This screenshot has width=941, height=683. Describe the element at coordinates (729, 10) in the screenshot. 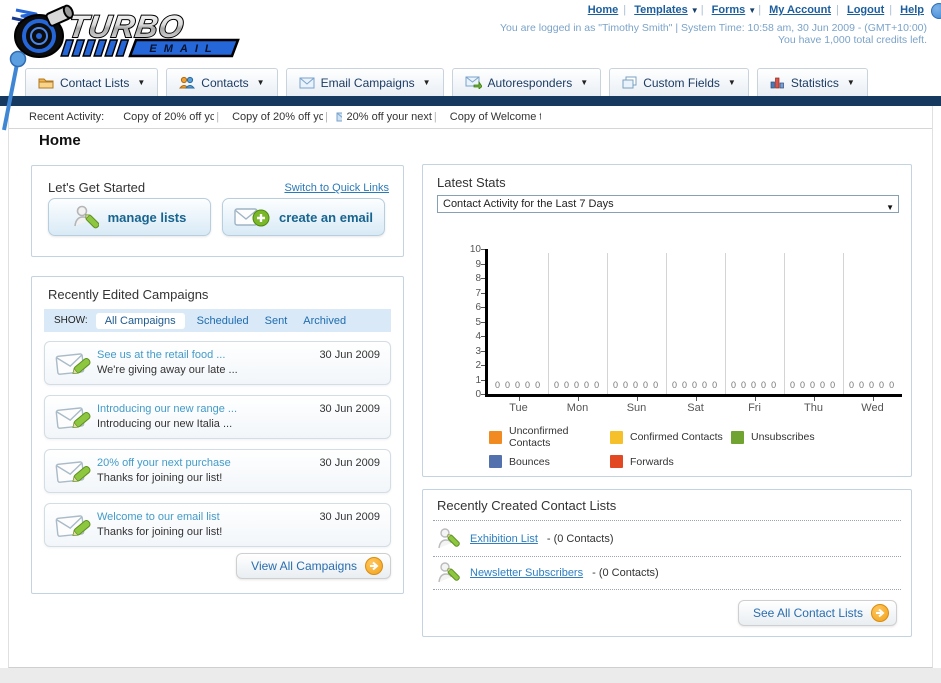

I see `top-link-forms: Forms` at that location.